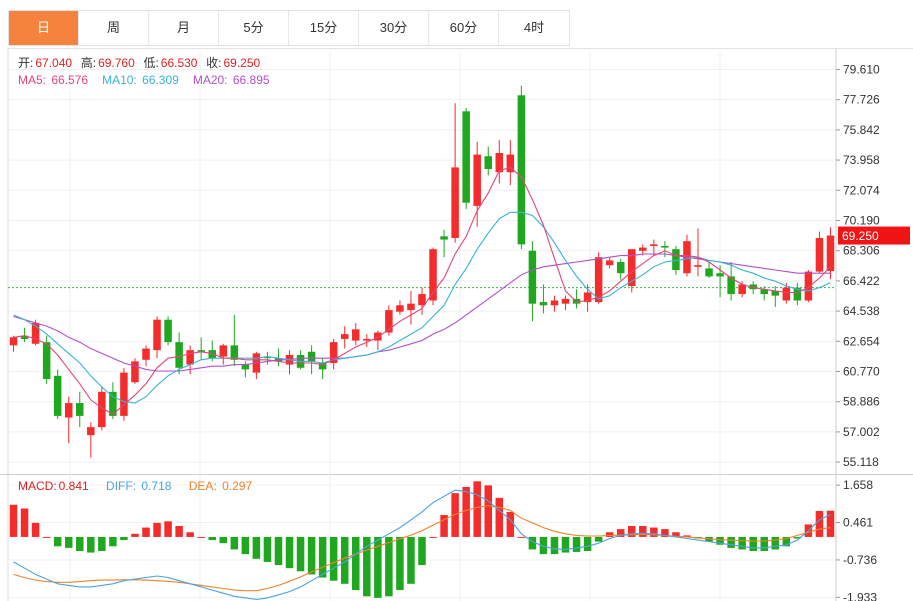 The height and width of the screenshot is (601, 913). I want to click on macd-tick-label: -0.736, so click(860, 560).